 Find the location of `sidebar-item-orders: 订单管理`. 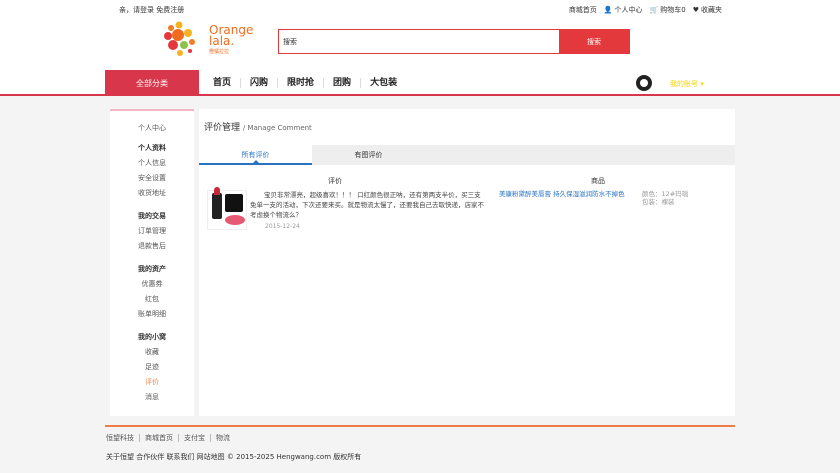

sidebar-item-orders: 订单管理 is located at coordinates (152, 231).